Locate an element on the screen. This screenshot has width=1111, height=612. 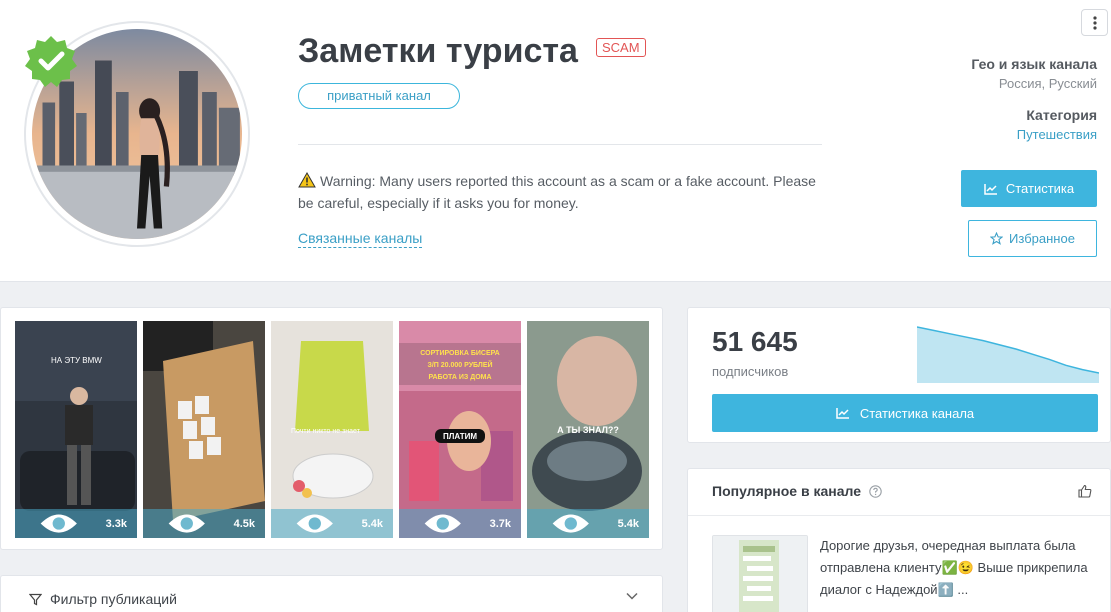
publication-filter: Фильтр публикаций is located at coordinates (331, 593).